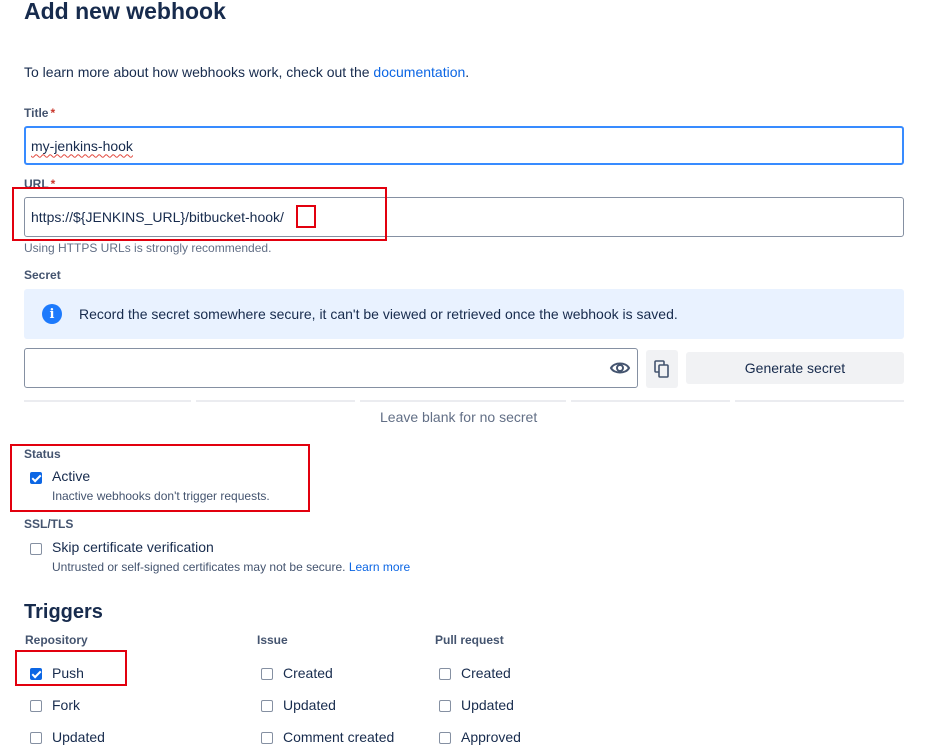  What do you see at coordinates (63, 612) in the screenshot?
I see `triggers-heading: Triggers` at bounding box center [63, 612].